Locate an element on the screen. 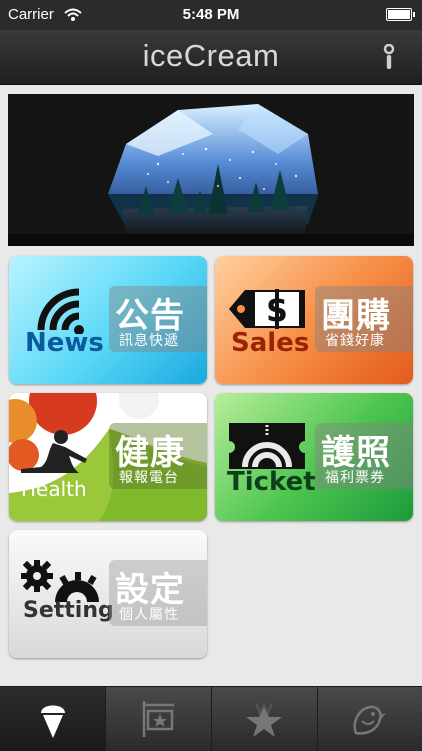  news-subtitle: 訊息快遞 is located at coordinates (149, 341).